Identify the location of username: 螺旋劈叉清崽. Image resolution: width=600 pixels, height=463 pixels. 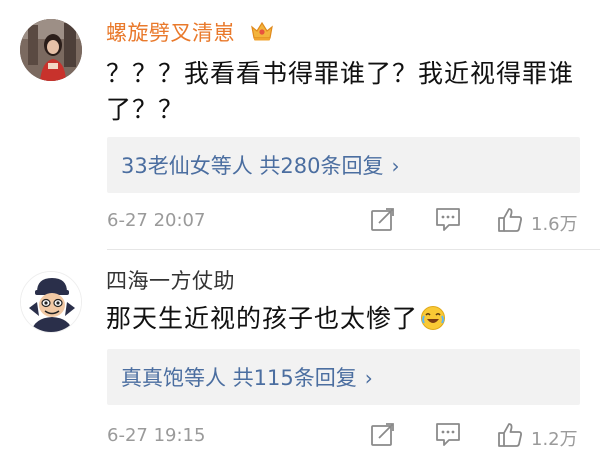
(170, 32).